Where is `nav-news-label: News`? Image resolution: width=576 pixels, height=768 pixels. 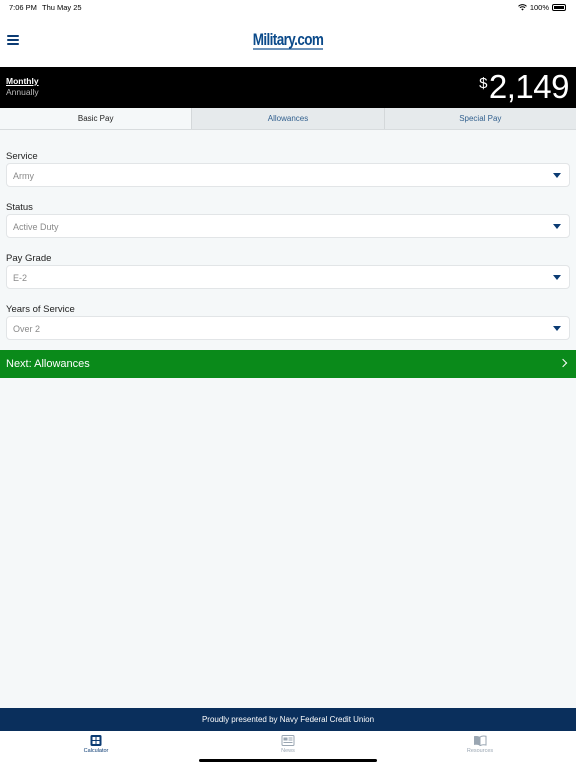 nav-news-label: News is located at coordinates (288, 751).